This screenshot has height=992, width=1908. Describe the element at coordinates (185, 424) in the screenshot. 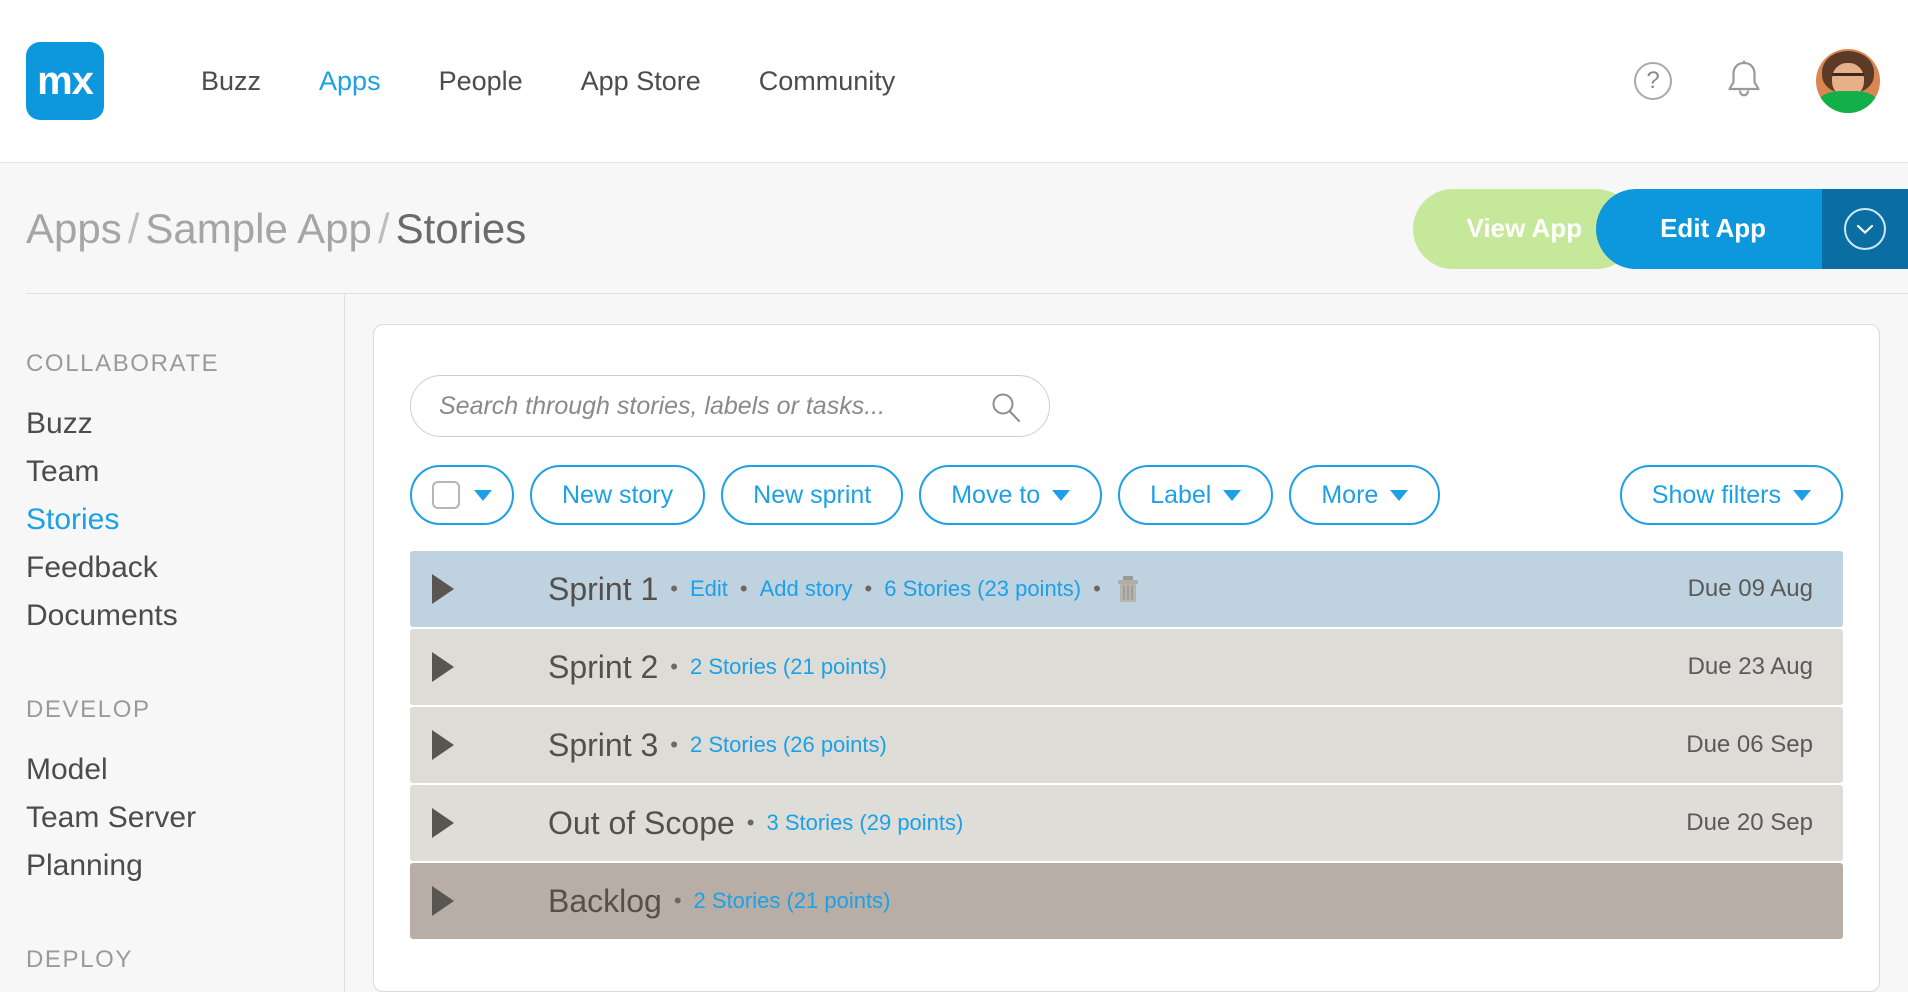

I see `sidebar-item-buzz: Buzz` at that location.